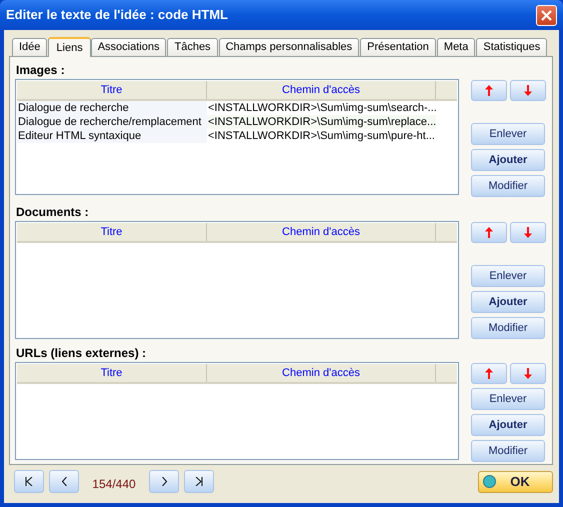  What do you see at coordinates (30, 47) in the screenshot?
I see `tab: Idée` at bounding box center [30, 47].